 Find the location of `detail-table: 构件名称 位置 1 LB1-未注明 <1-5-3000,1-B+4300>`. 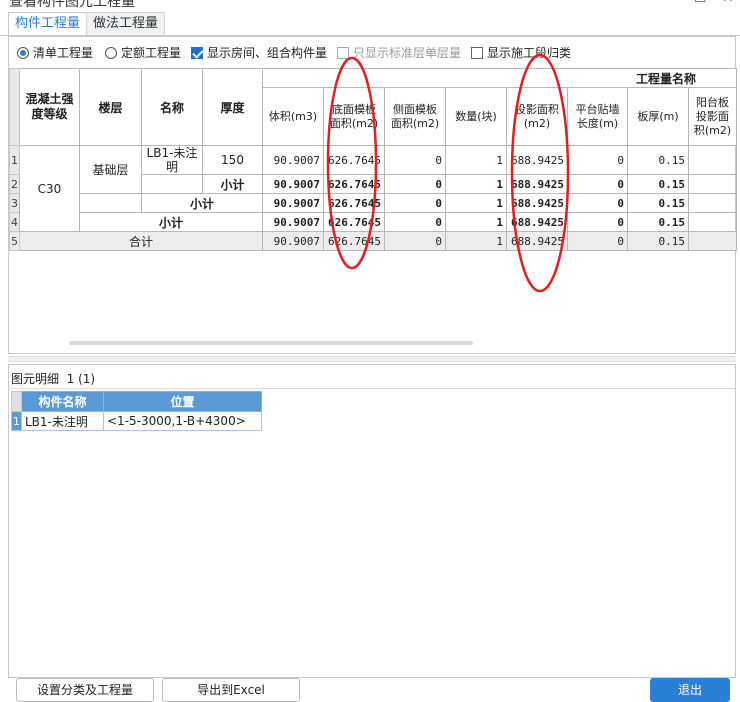

detail-table: 构件名称 位置 1 LB1-未注明 <1-5-3000,1-B+4300> is located at coordinates (136, 411).